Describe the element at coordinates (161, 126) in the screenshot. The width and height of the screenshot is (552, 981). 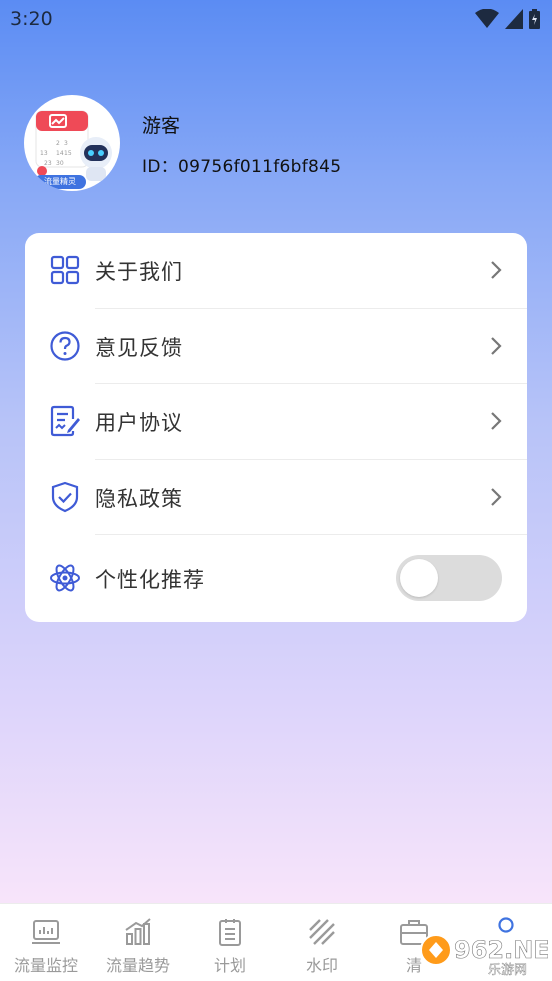
I see `profile-name: 游客` at that location.